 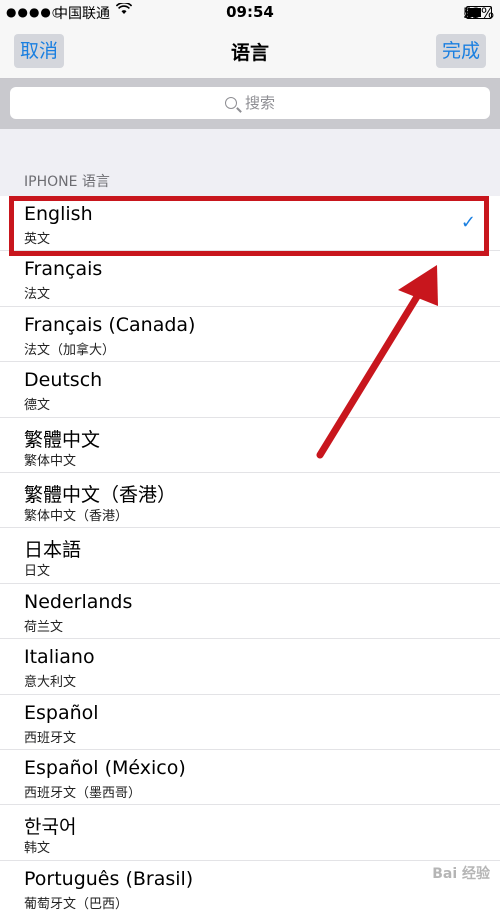 I want to click on watermark: Bai 经验, so click(x=461, y=874).